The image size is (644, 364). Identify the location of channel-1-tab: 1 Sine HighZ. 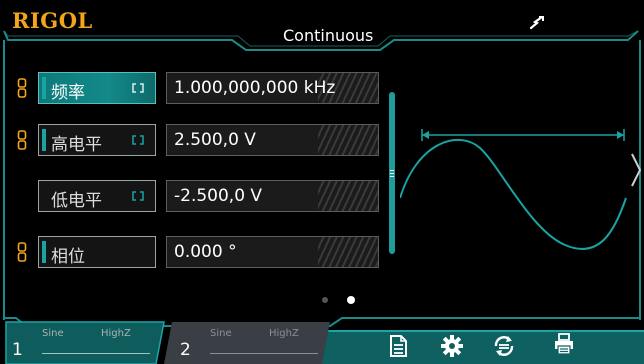
(83, 343).